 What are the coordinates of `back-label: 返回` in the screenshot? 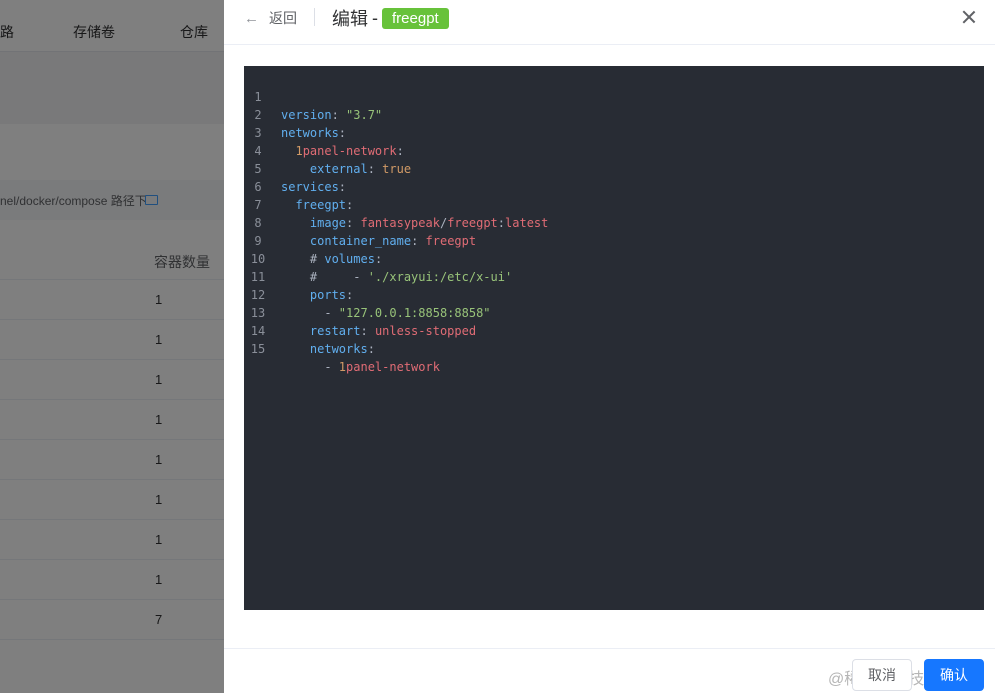 It's located at (283, 18).